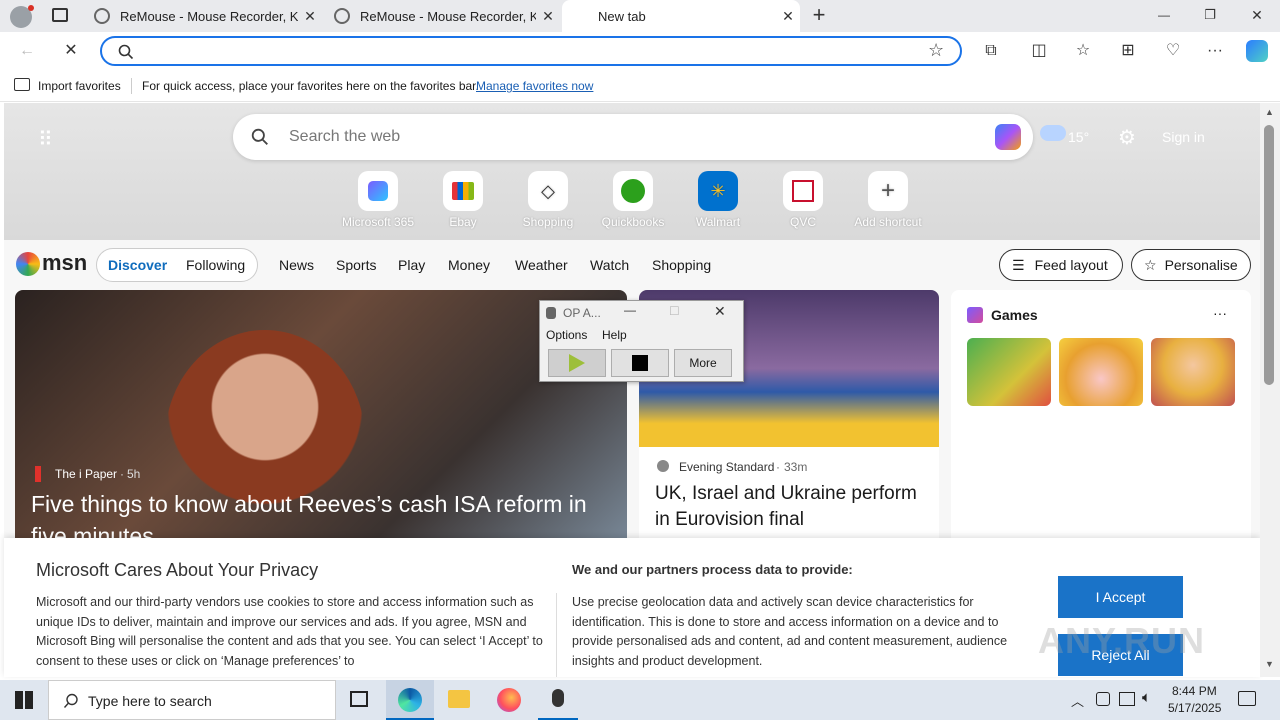 Image resolution: width=1280 pixels, height=720 pixels. What do you see at coordinates (215, 265) in the screenshot?
I see `tab-following: Following` at bounding box center [215, 265].